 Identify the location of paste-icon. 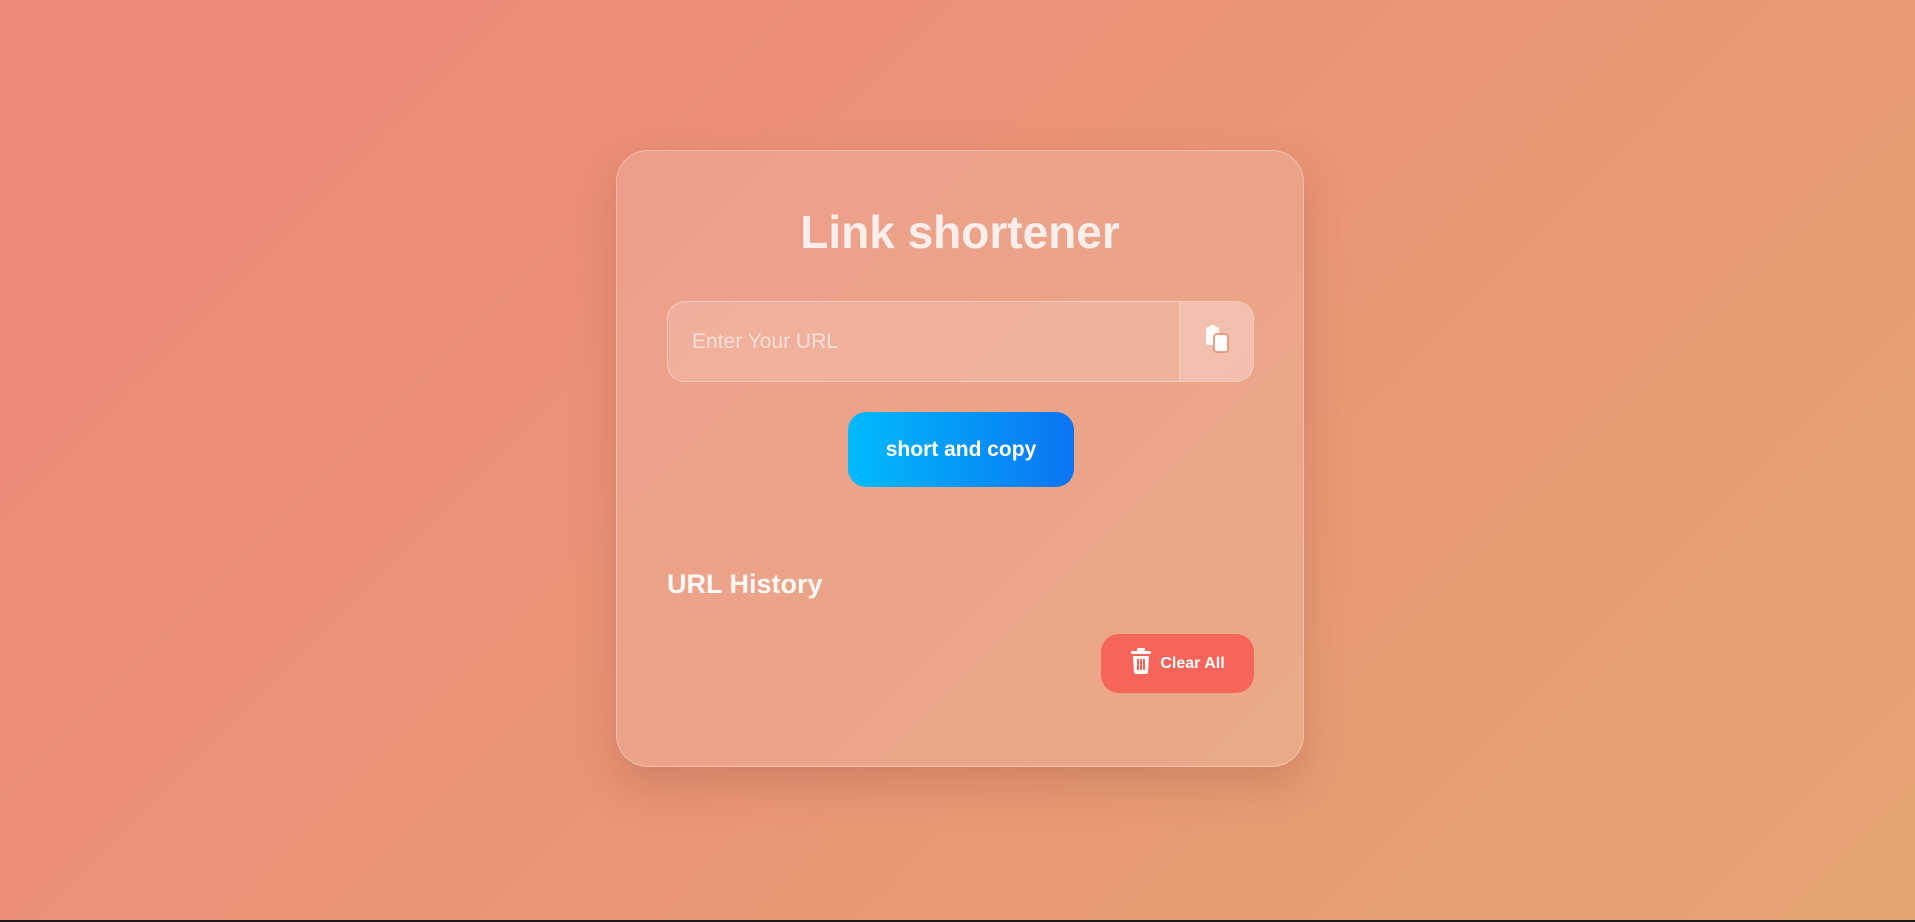
(1217, 341).